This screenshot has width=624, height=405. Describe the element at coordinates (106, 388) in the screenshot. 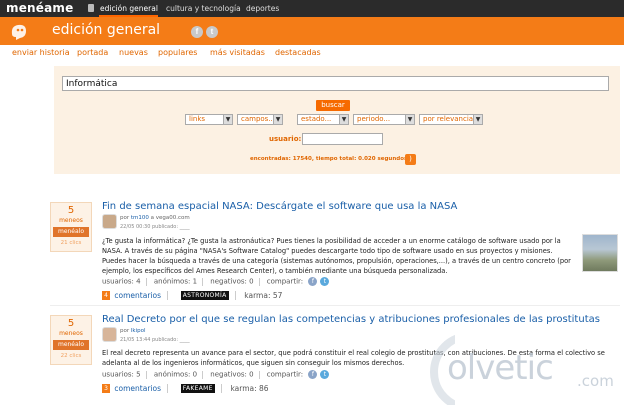

I see `comment-count-badge: 3` at that location.